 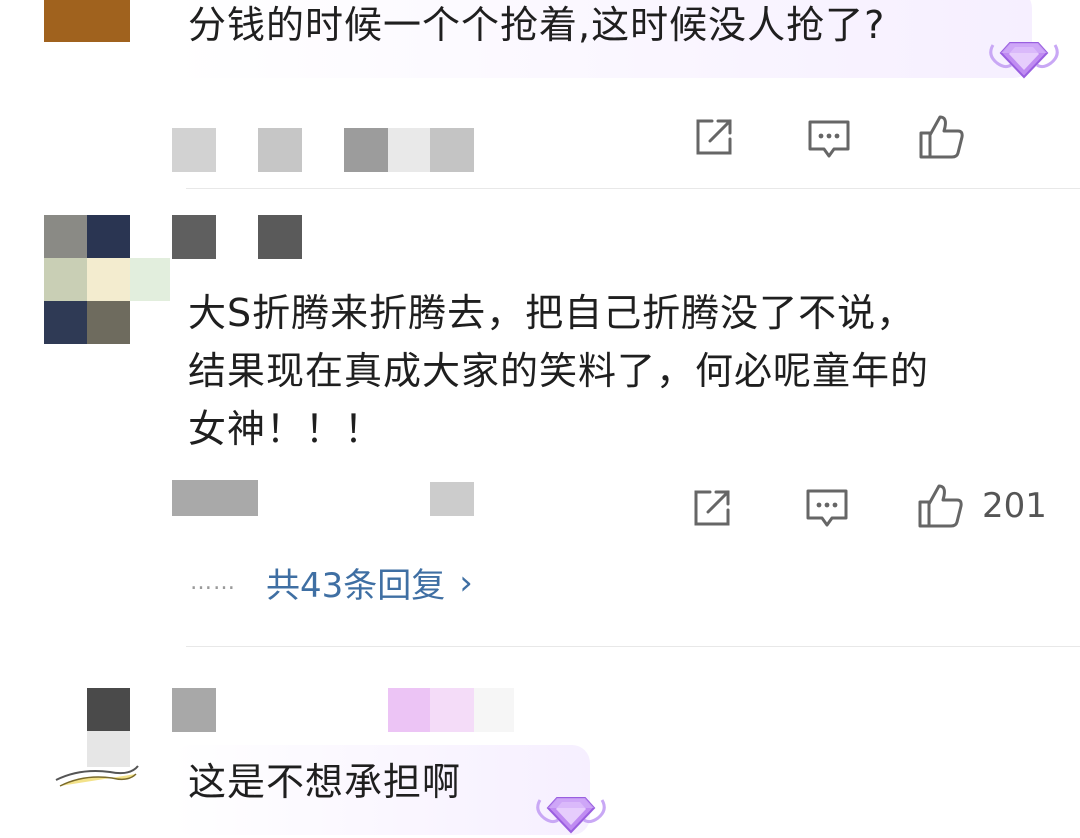 I want to click on like-count: 201, so click(x=1014, y=506).